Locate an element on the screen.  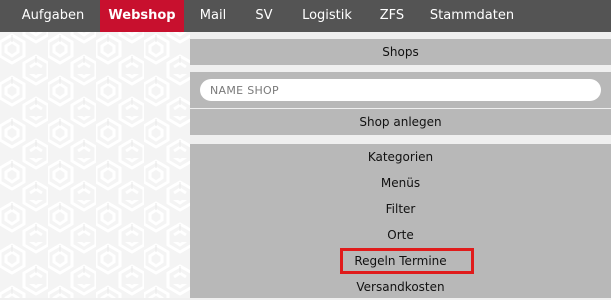
nav-item-sv: SV is located at coordinates (264, 16).